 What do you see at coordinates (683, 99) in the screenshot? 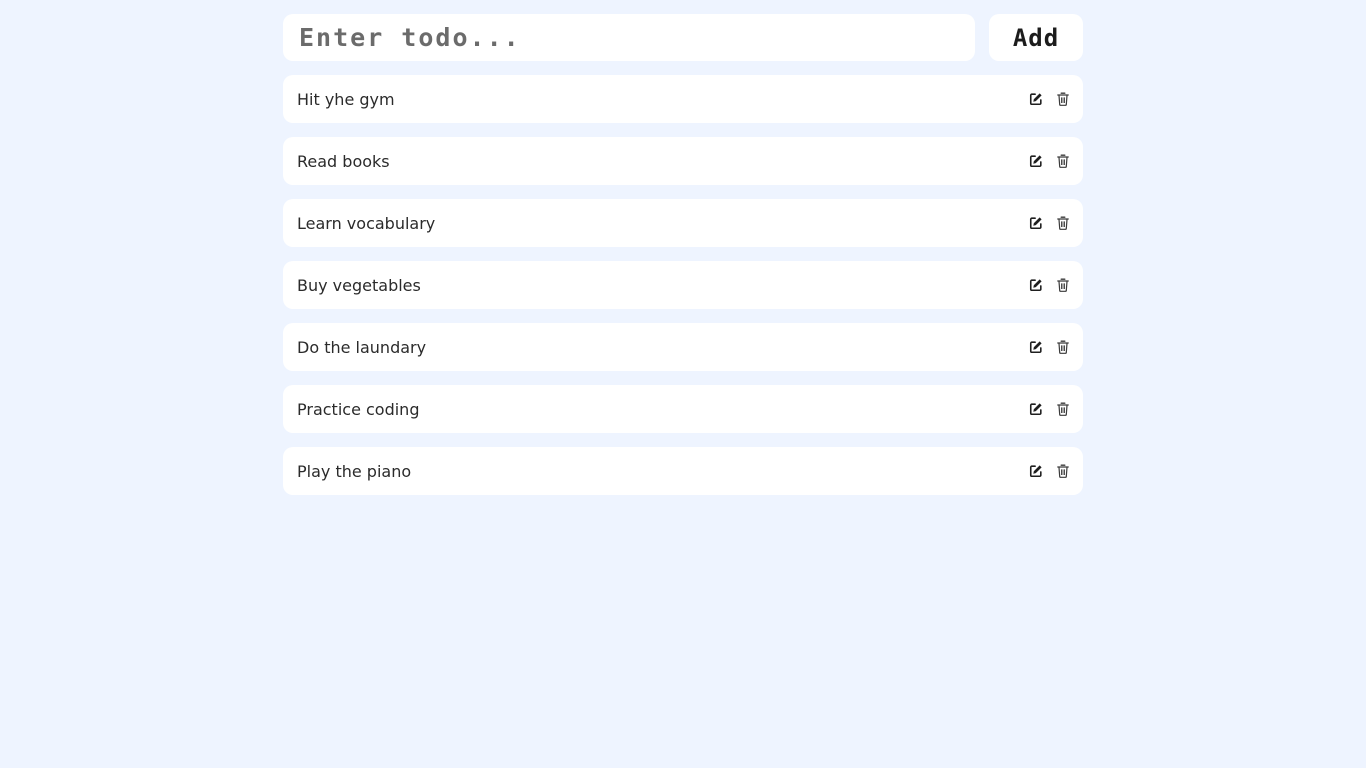
I see `todo-item: Hit yhe gym` at bounding box center [683, 99].